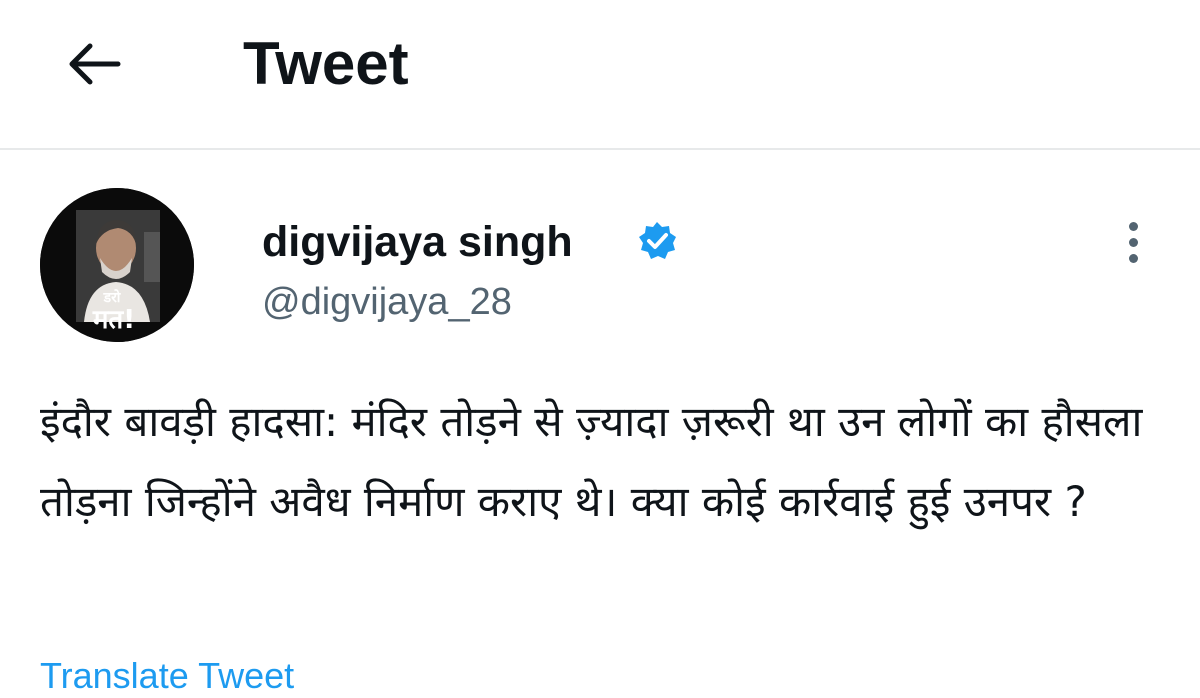 The width and height of the screenshot is (1200, 698). I want to click on avatar: डरो मत!, so click(117, 265).